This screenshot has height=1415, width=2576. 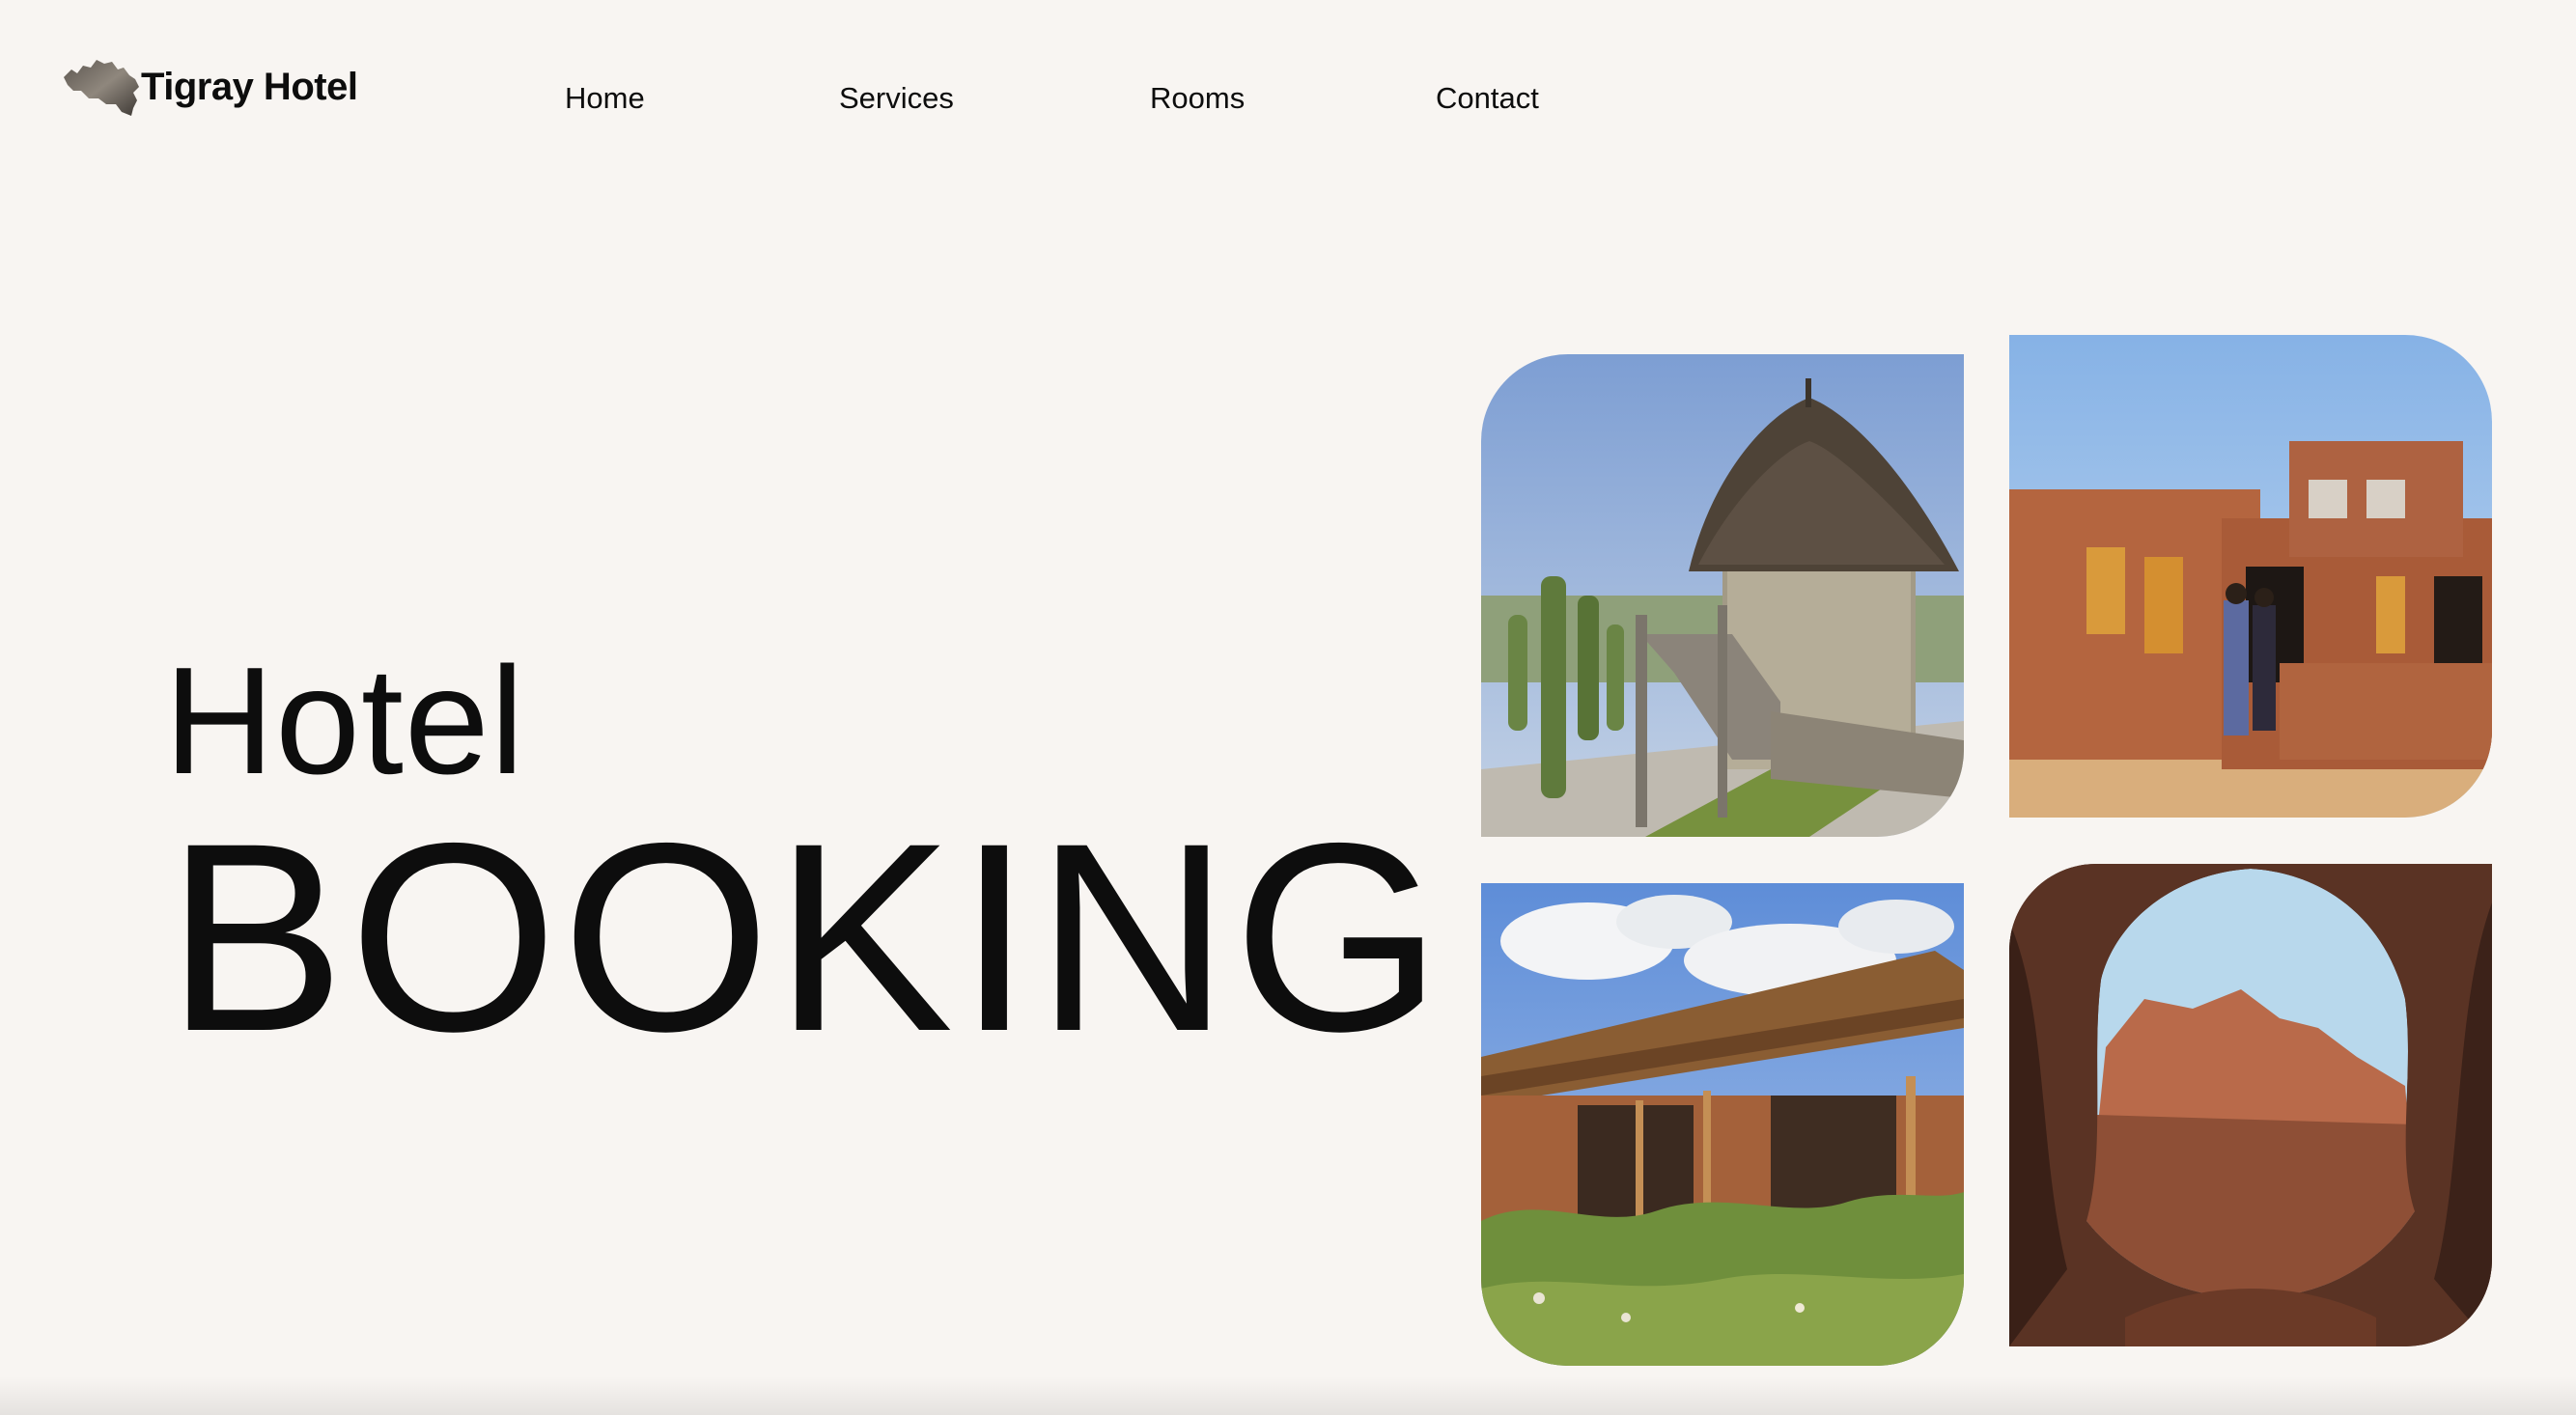 I want to click on nav-services: Services, so click(x=897, y=98).